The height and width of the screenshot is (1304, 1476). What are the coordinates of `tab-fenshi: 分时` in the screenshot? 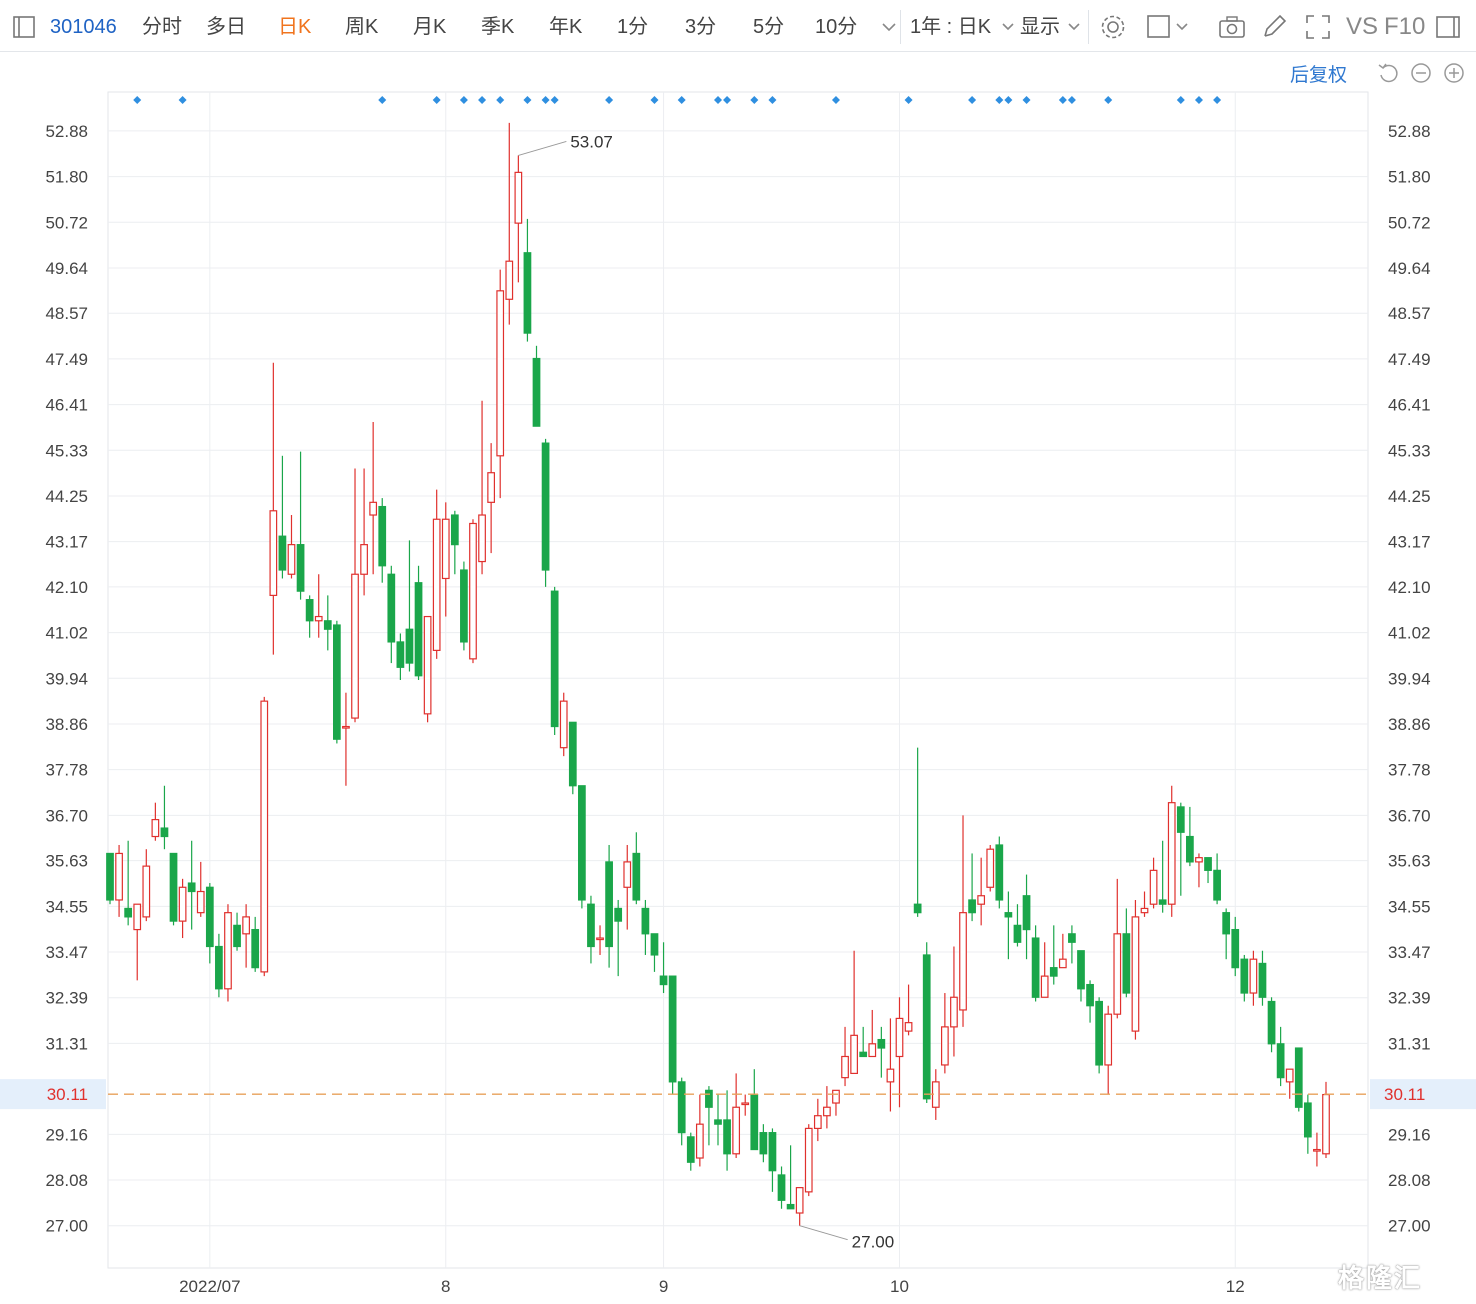 It's located at (162, 27).